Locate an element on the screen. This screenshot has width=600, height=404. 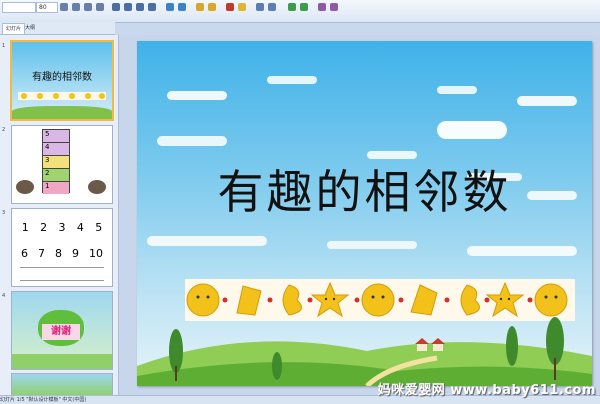
italic-button is located at coordinates (76, 7).